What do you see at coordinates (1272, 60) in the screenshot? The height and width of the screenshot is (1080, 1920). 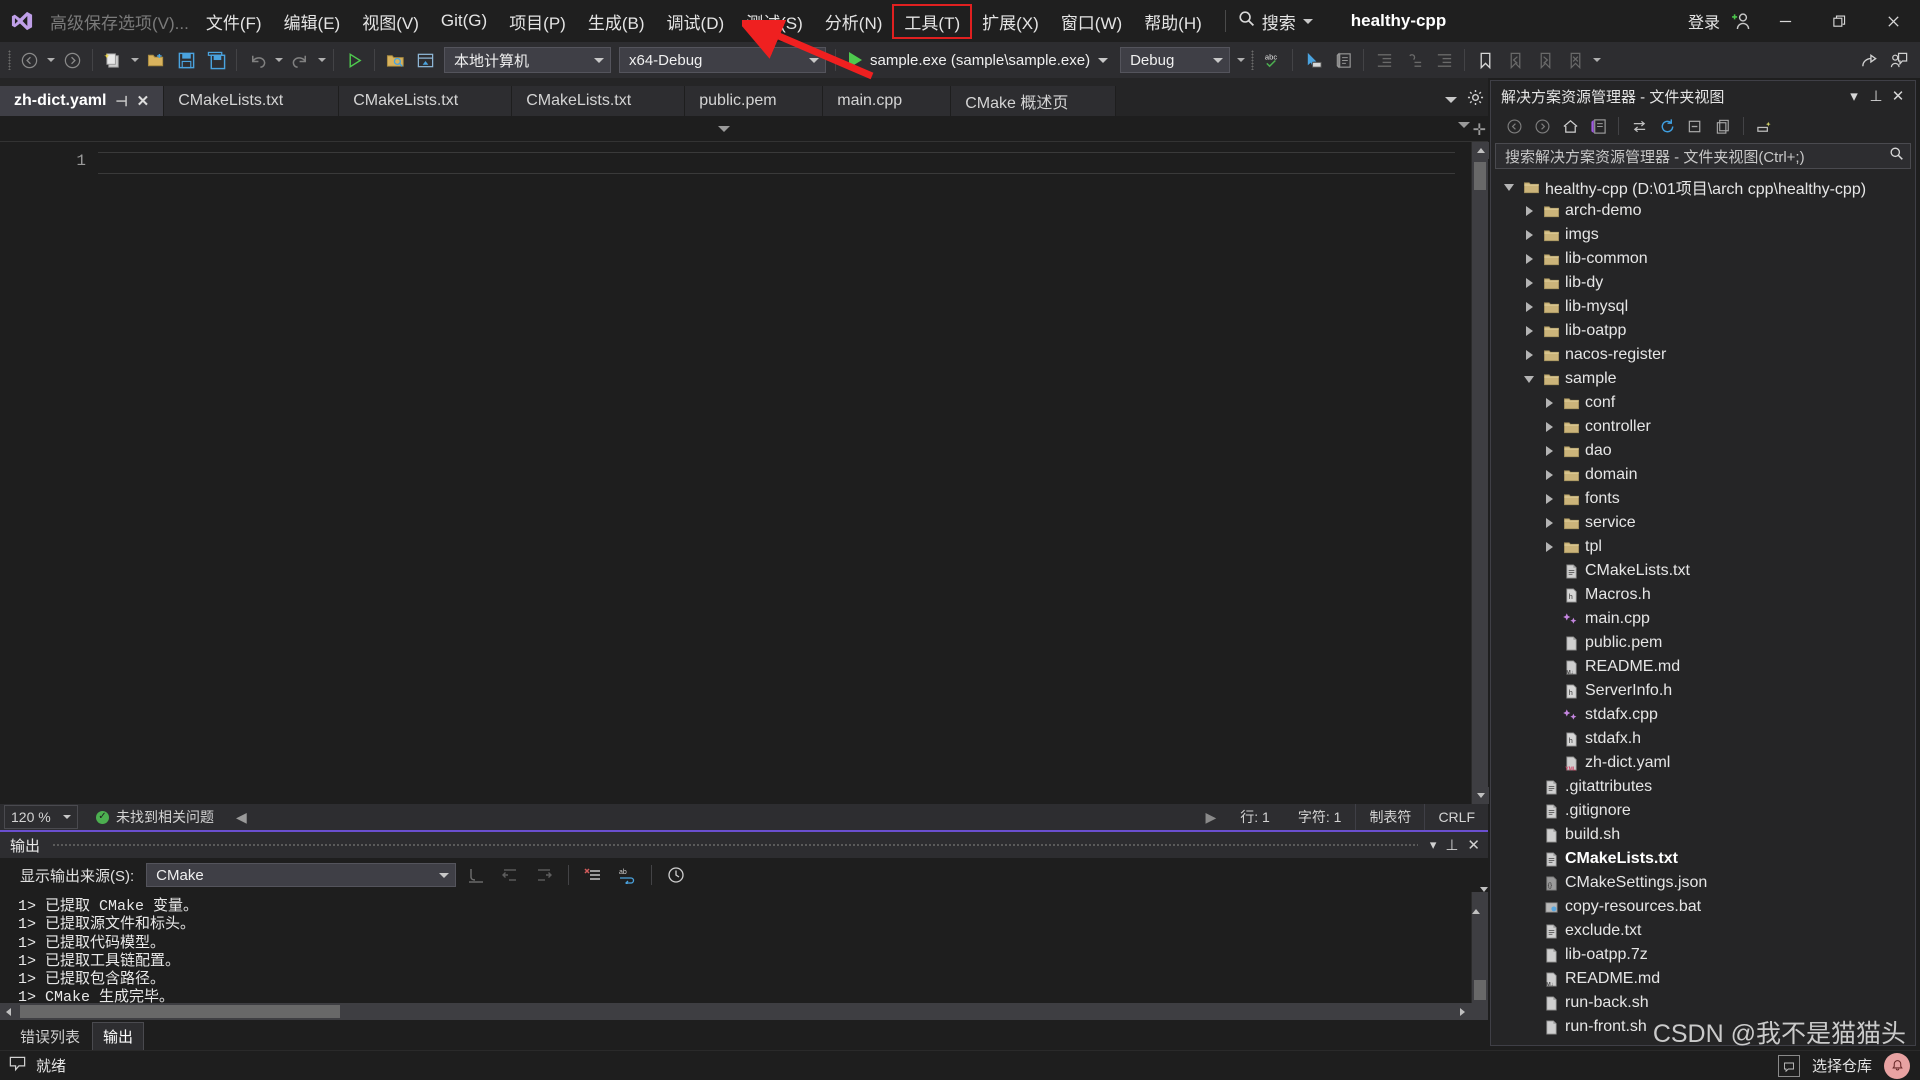 I see `spellcheck-icon: abc` at bounding box center [1272, 60].